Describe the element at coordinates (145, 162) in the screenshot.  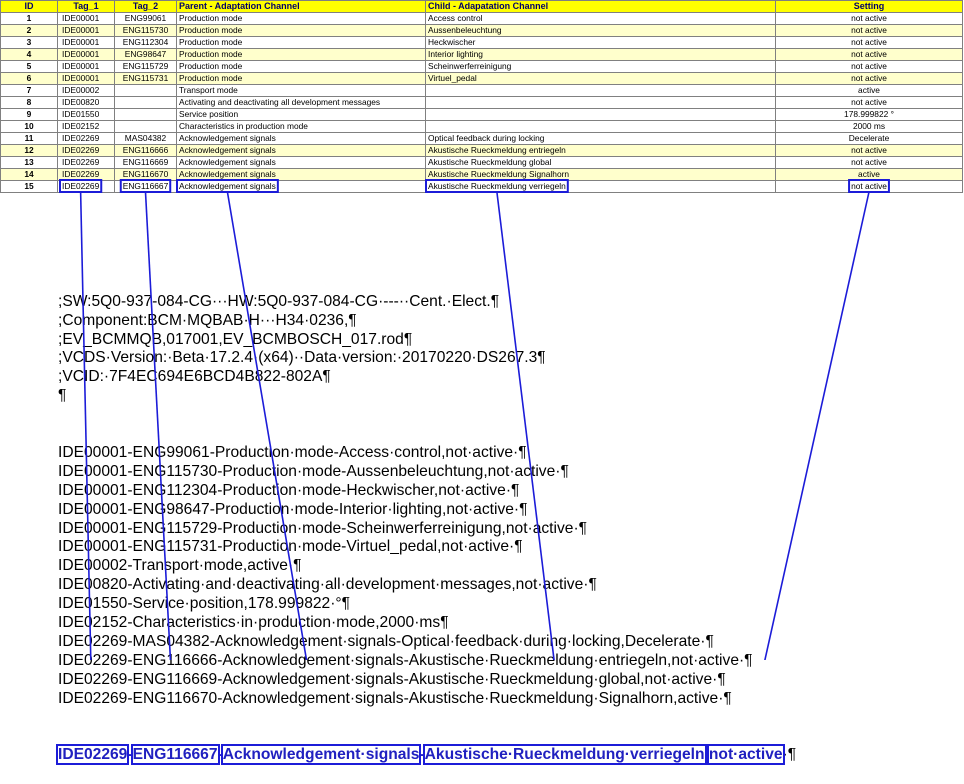
I see `cell-tag2: ENG116669` at that location.